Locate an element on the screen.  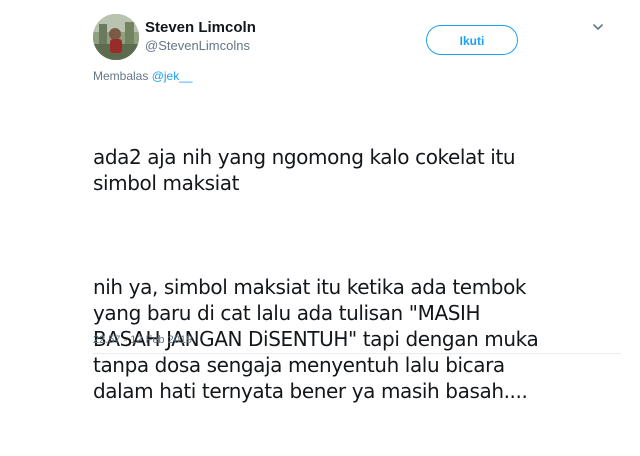
avatar-photo is located at coordinates (116, 37).